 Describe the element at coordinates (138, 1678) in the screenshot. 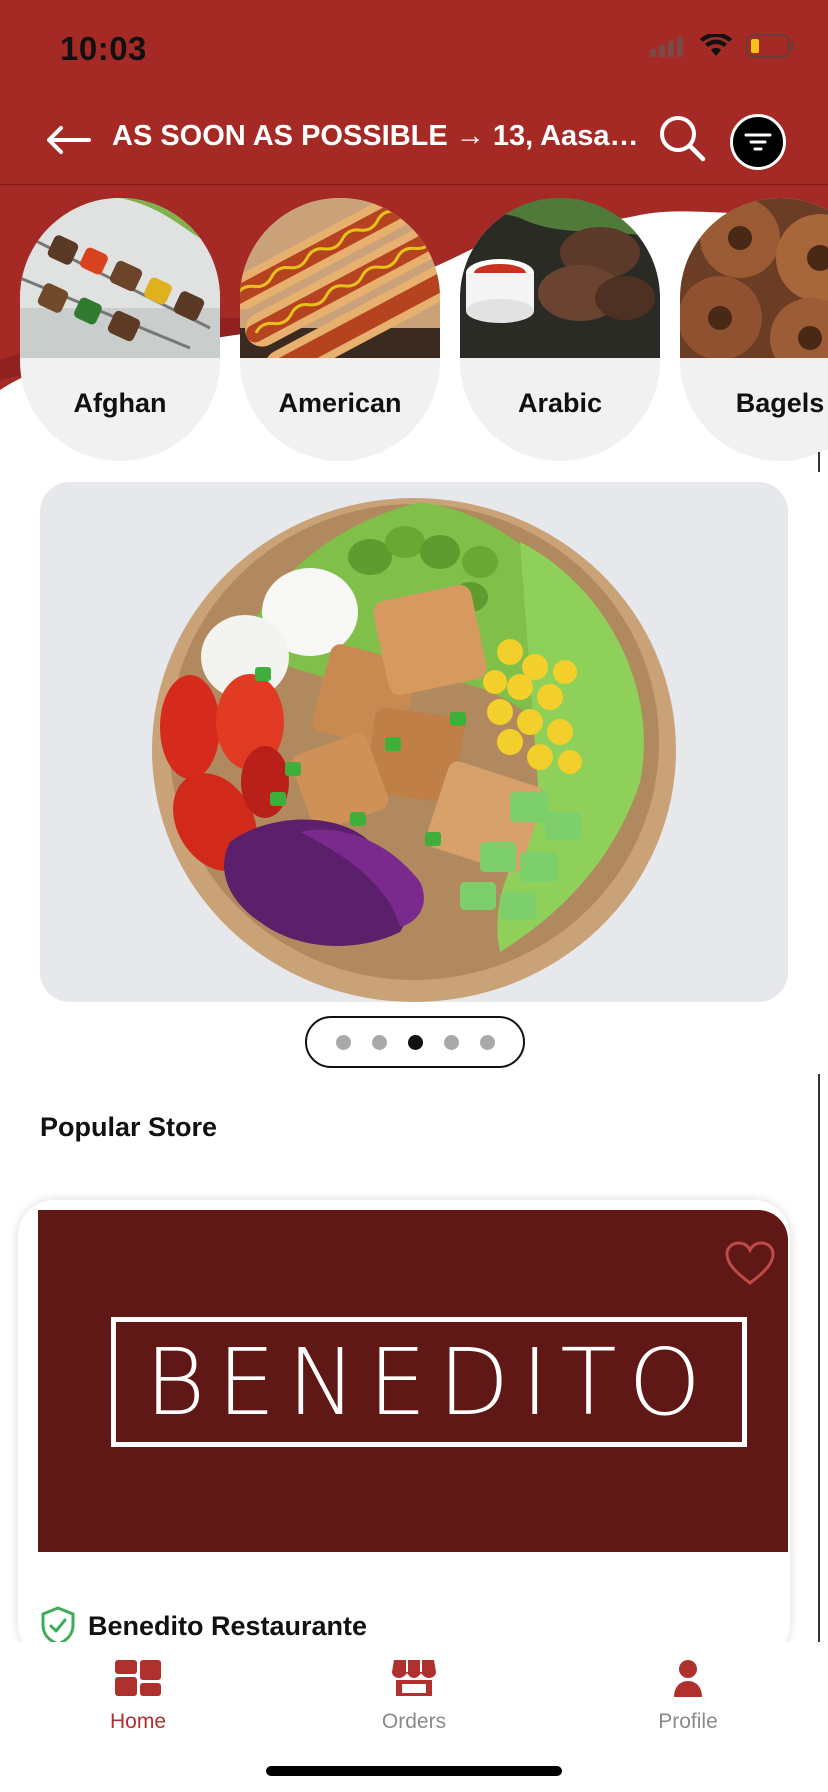

I see `home-dashboard-icon` at that location.